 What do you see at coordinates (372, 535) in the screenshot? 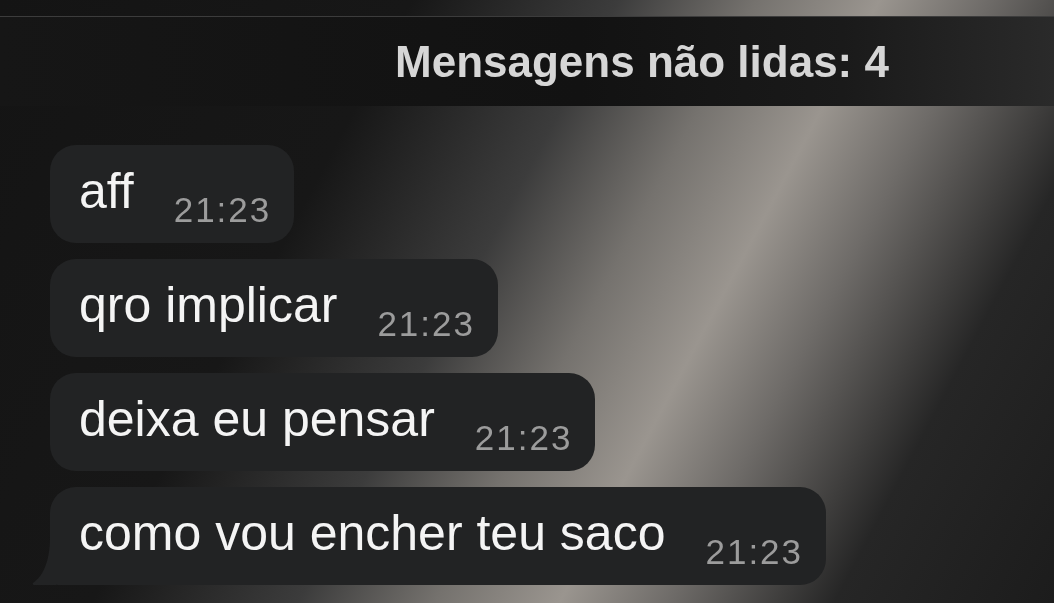
I see `message-text: como vou encher teu saco` at bounding box center [372, 535].